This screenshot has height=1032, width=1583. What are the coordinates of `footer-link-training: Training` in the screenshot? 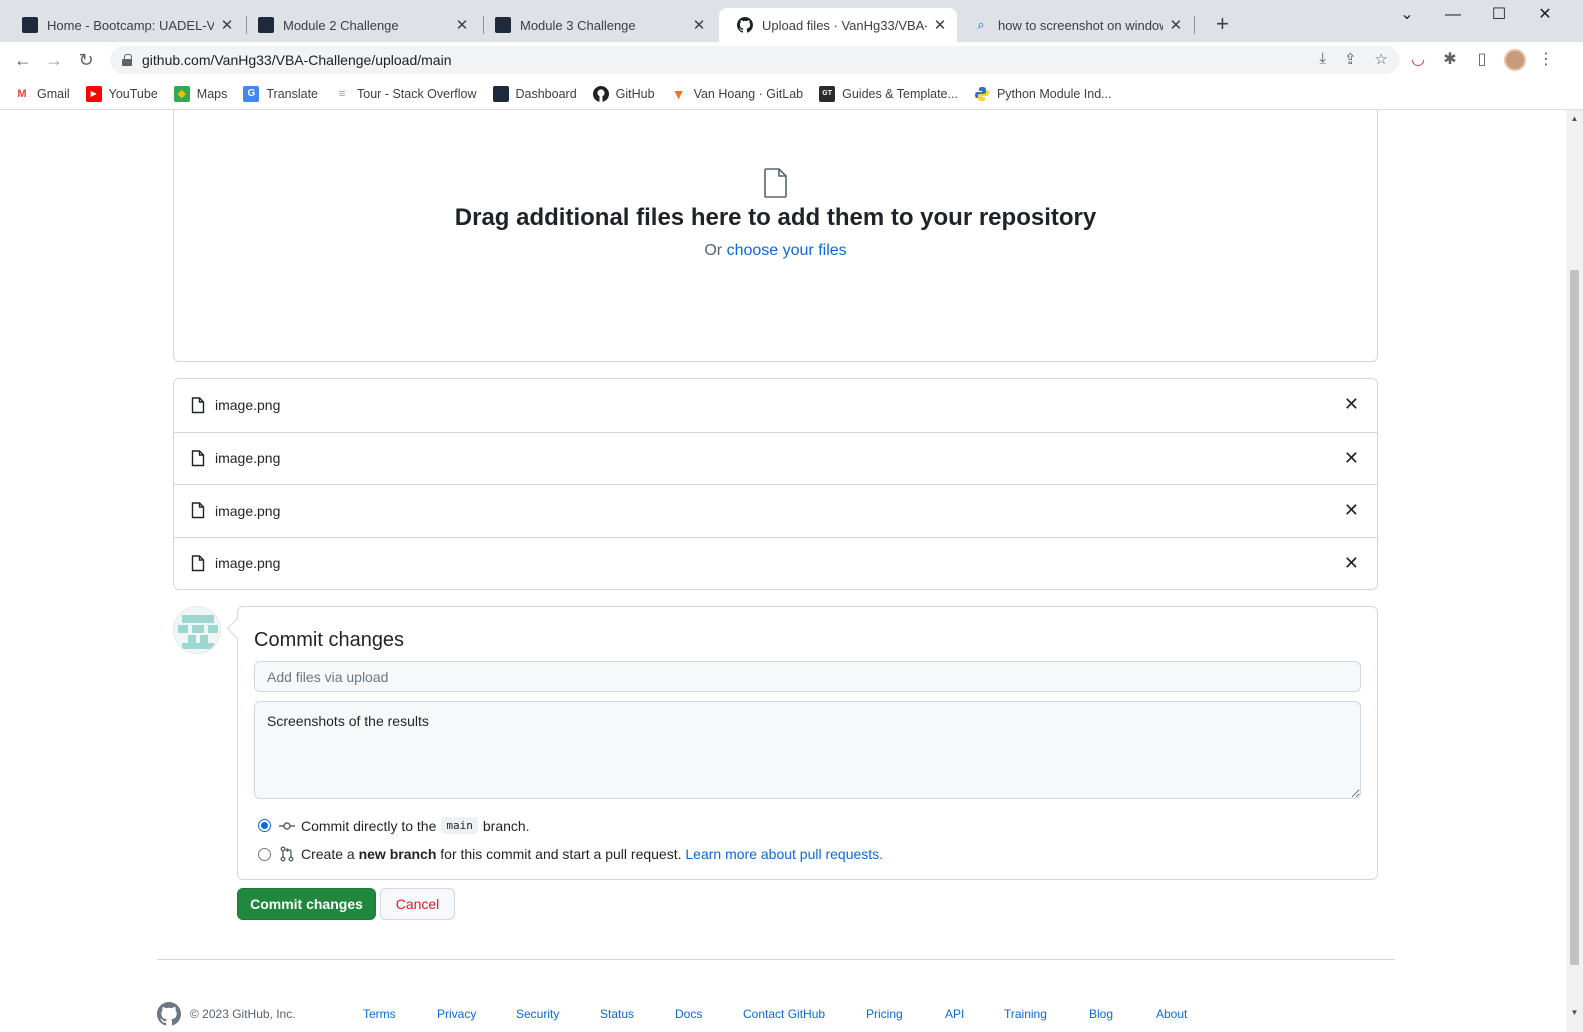 It's located at (1025, 1014).